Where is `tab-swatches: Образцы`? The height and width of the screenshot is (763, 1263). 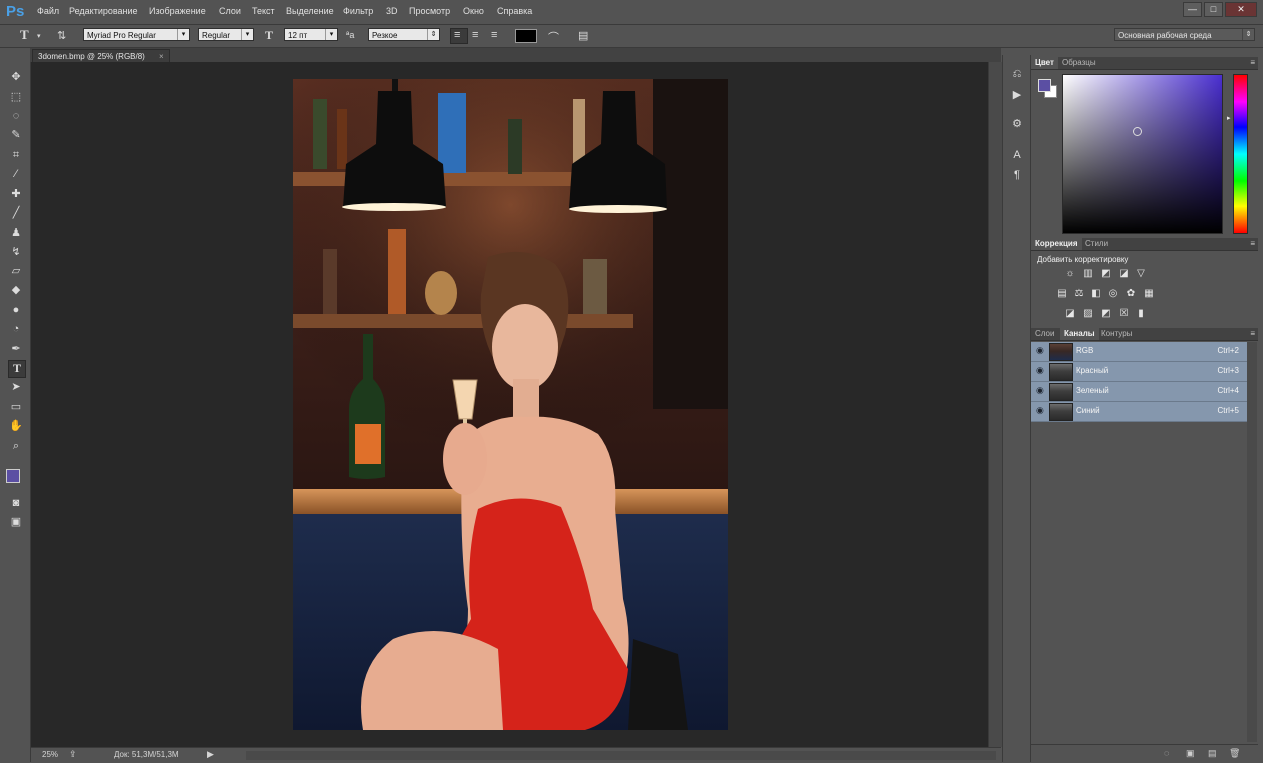
tab-swatches: Образцы is located at coordinates (1079, 63).